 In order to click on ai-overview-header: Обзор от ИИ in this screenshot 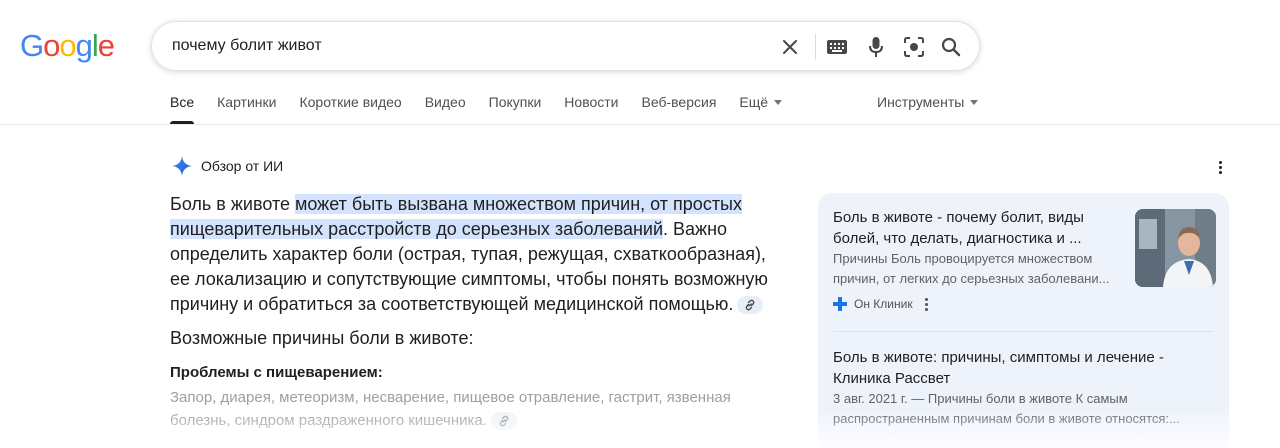, I will do `click(227, 166)`.